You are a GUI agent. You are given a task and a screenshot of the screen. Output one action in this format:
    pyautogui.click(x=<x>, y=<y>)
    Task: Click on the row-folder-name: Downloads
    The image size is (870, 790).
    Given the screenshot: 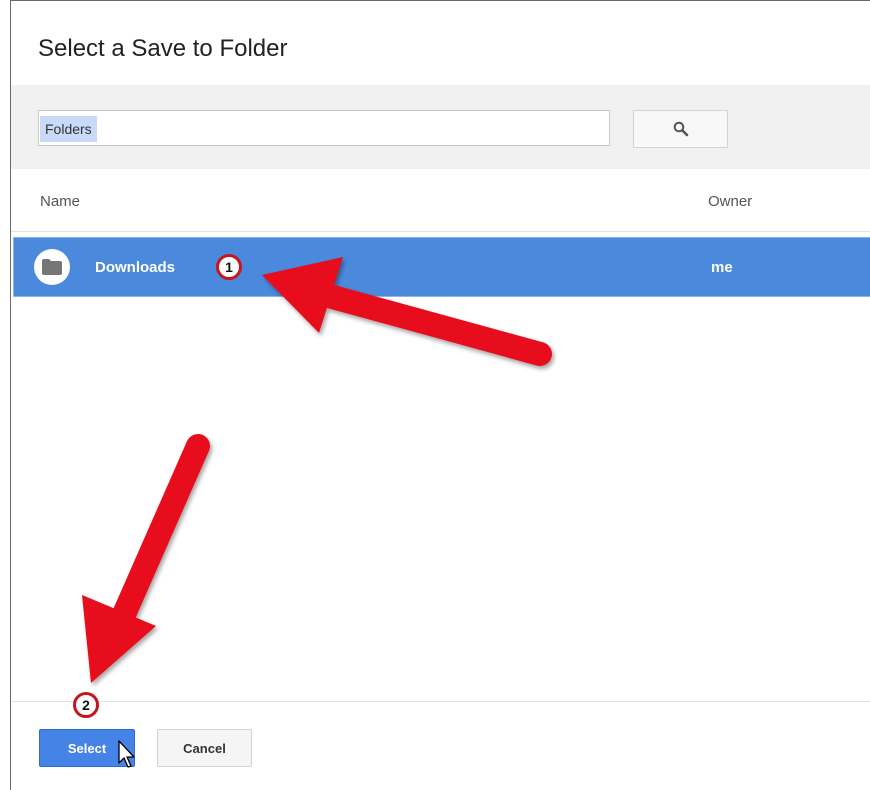 What is the action you would take?
    pyautogui.click(x=135, y=267)
    